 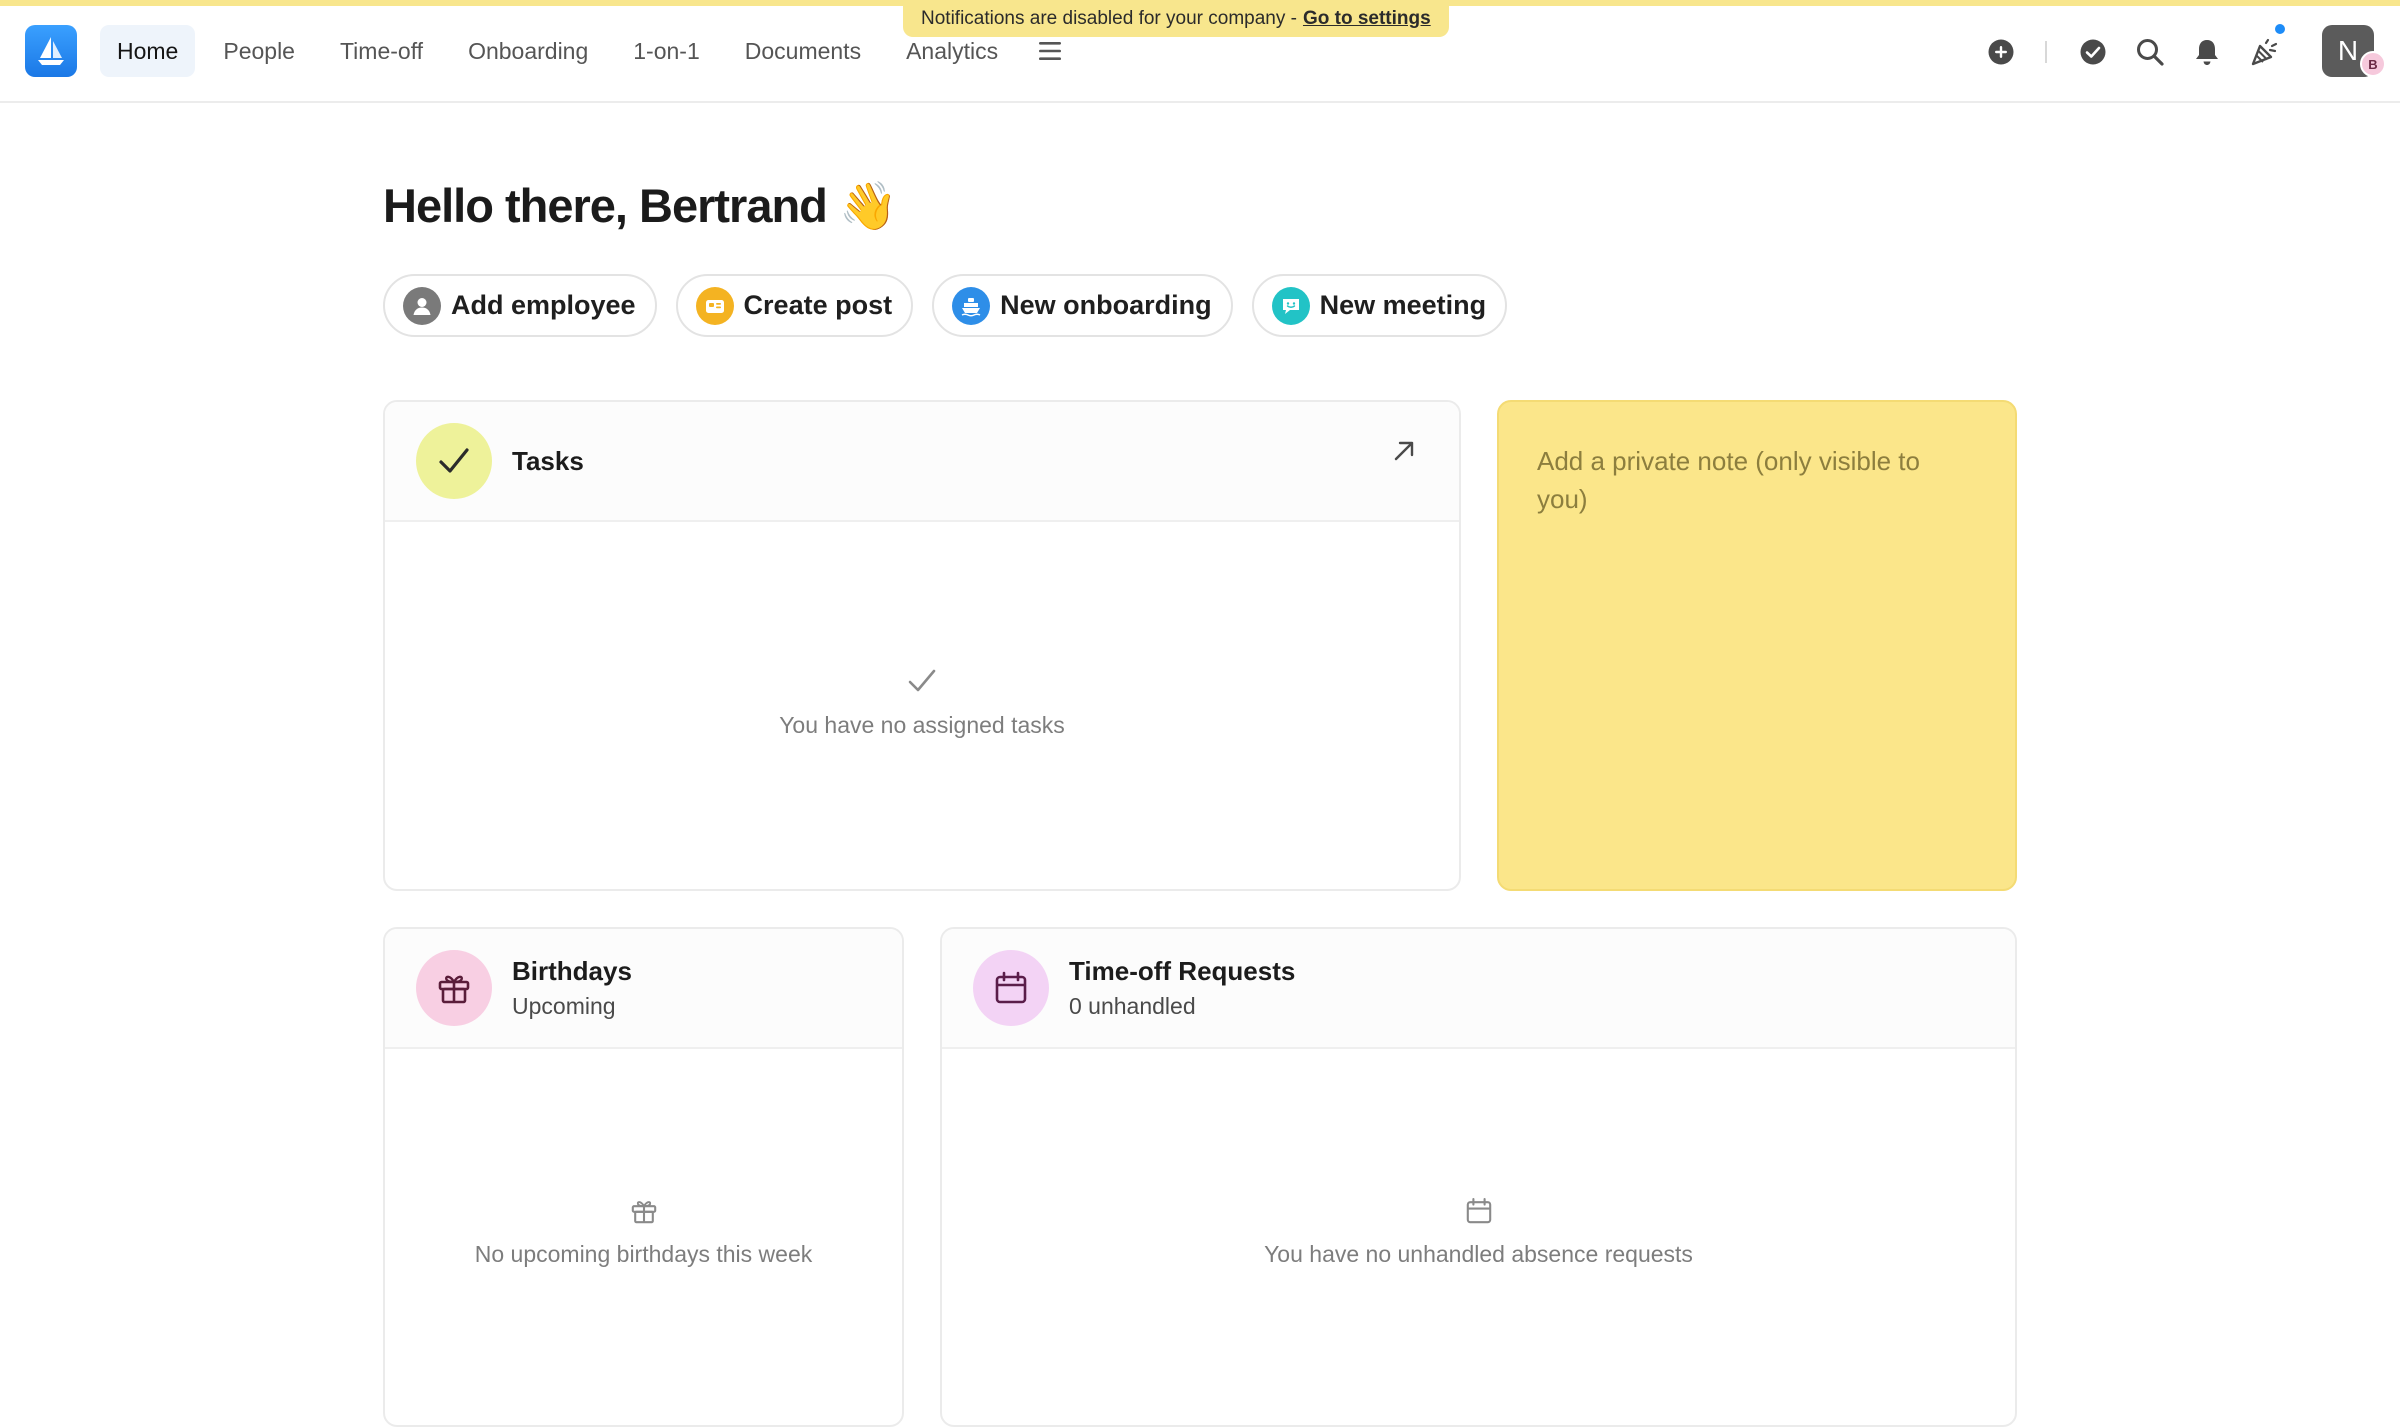 I want to click on person-icon, so click(x=422, y=305).